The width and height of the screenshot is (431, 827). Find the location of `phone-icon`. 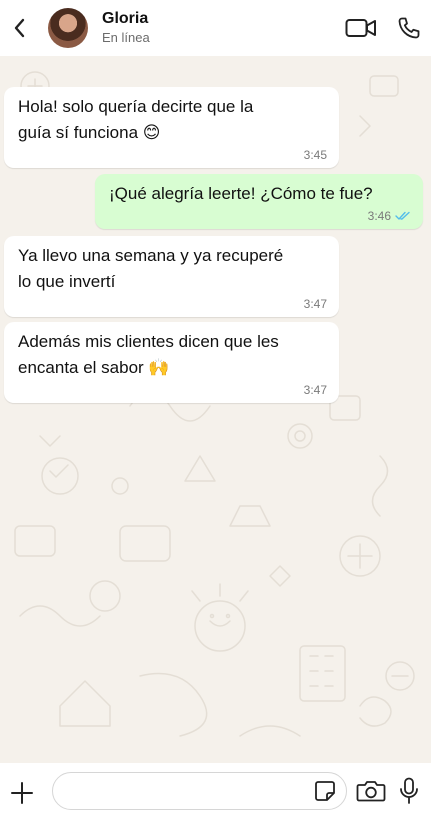

phone-icon is located at coordinates (409, 28).